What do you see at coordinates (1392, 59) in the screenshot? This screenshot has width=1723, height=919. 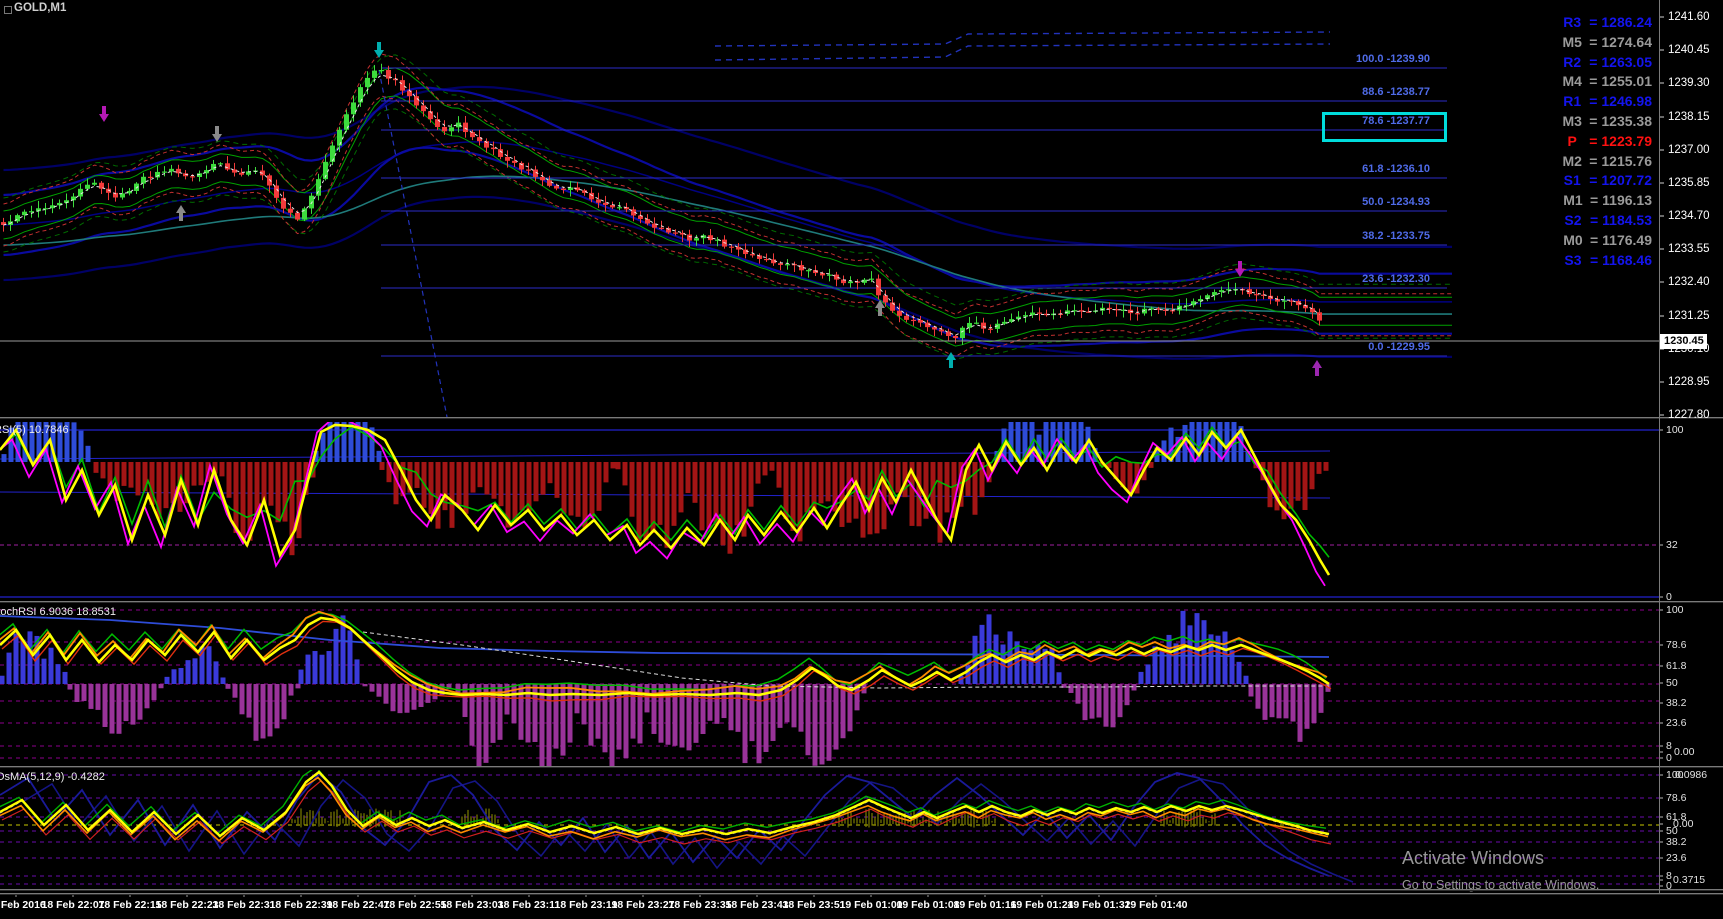 I see `fib-level-label: 100.0 -1239.90` at bounding box center [1392, 59].